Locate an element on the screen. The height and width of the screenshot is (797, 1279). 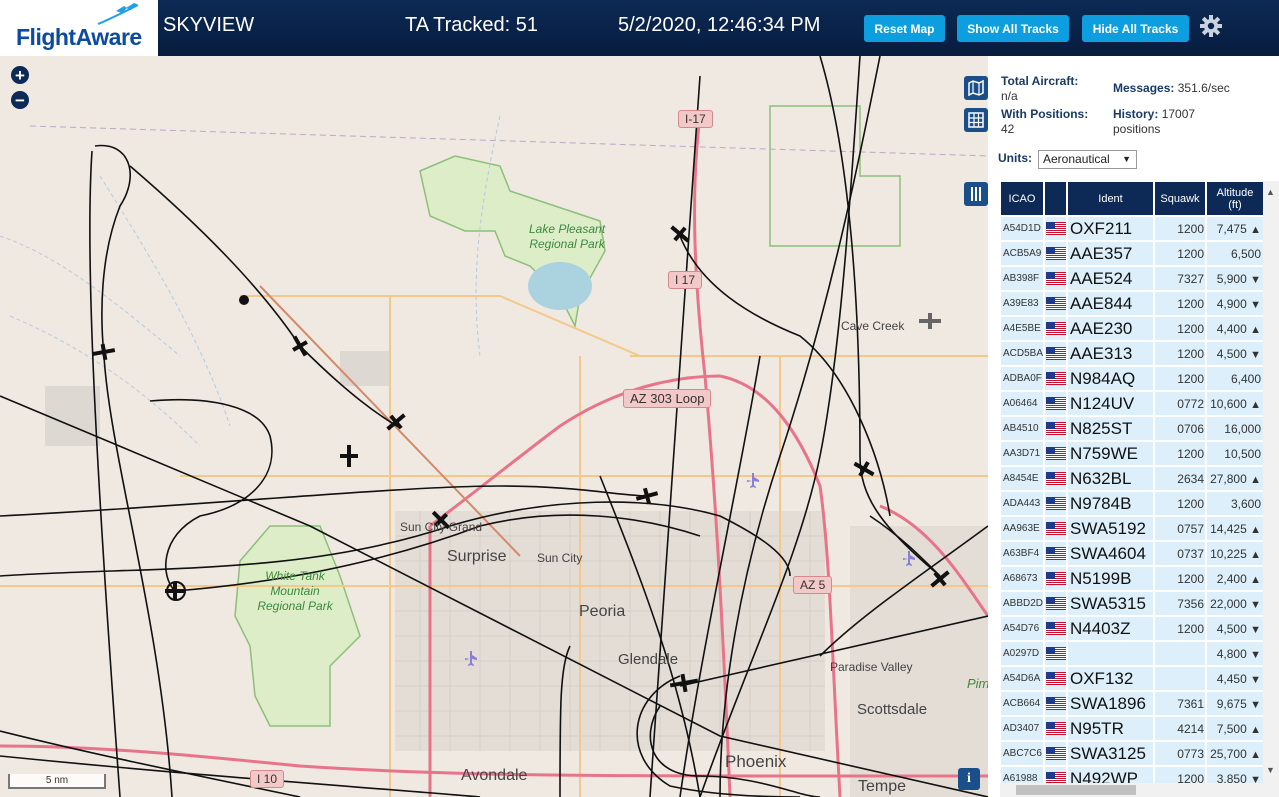
grid-toggle-button is located at coordinates (976, 120).